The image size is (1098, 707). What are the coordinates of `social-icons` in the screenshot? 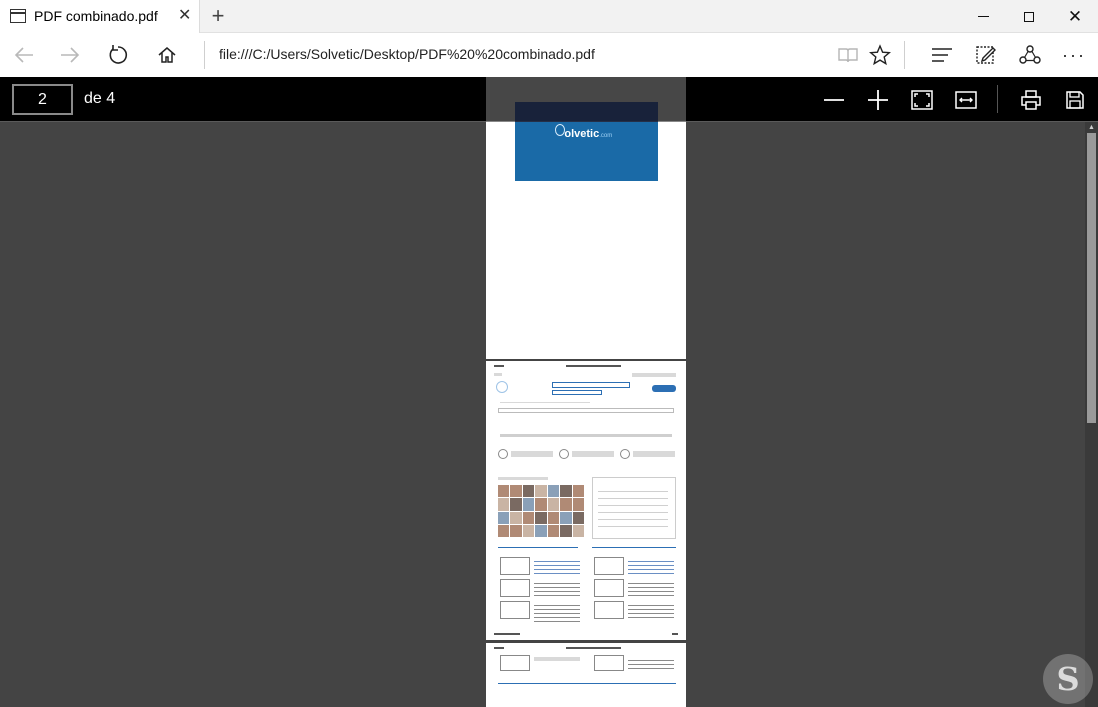 It's located at (664, 388).